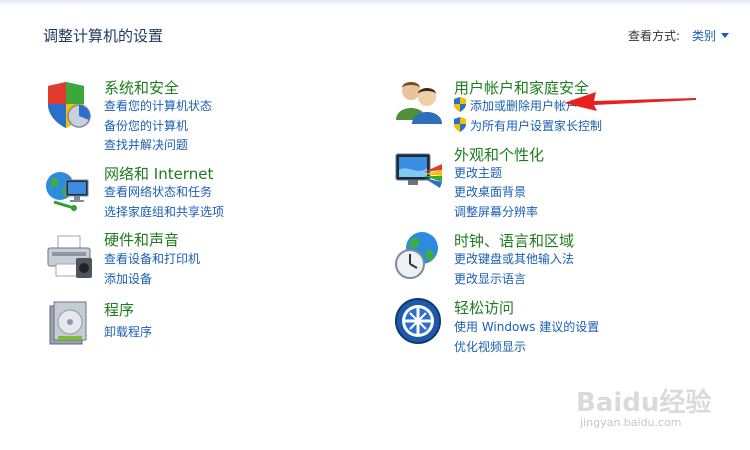  I want to click on monitor-paint-icon, so click(419, 171).